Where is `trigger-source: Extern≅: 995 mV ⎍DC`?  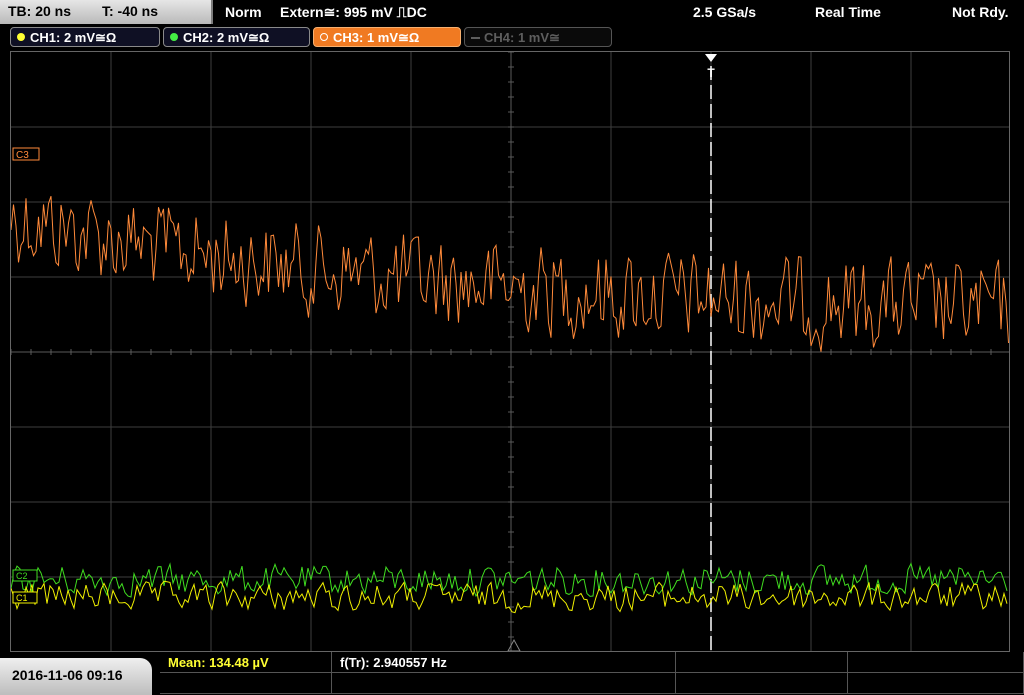
trigger-source: Extern≅: 995 mV ⎍DC is located at coordinates (353, 12).